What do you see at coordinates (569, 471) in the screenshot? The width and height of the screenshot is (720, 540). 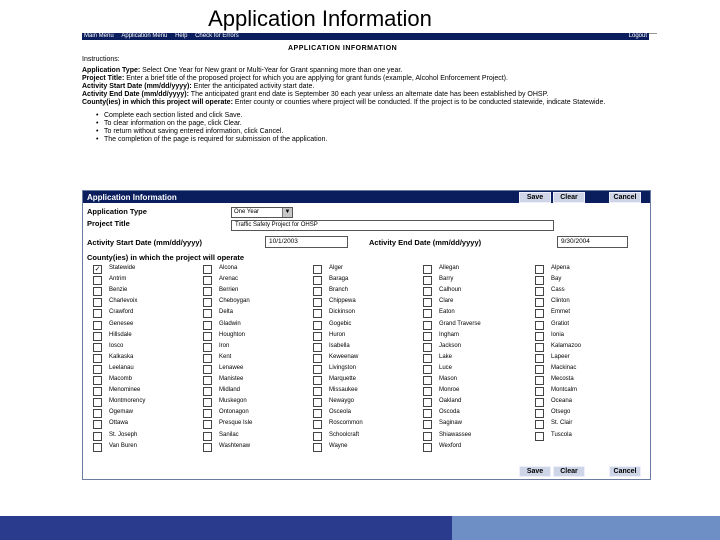 I see `clear-button-bottom: Clear` at bounding box center [569, 471].